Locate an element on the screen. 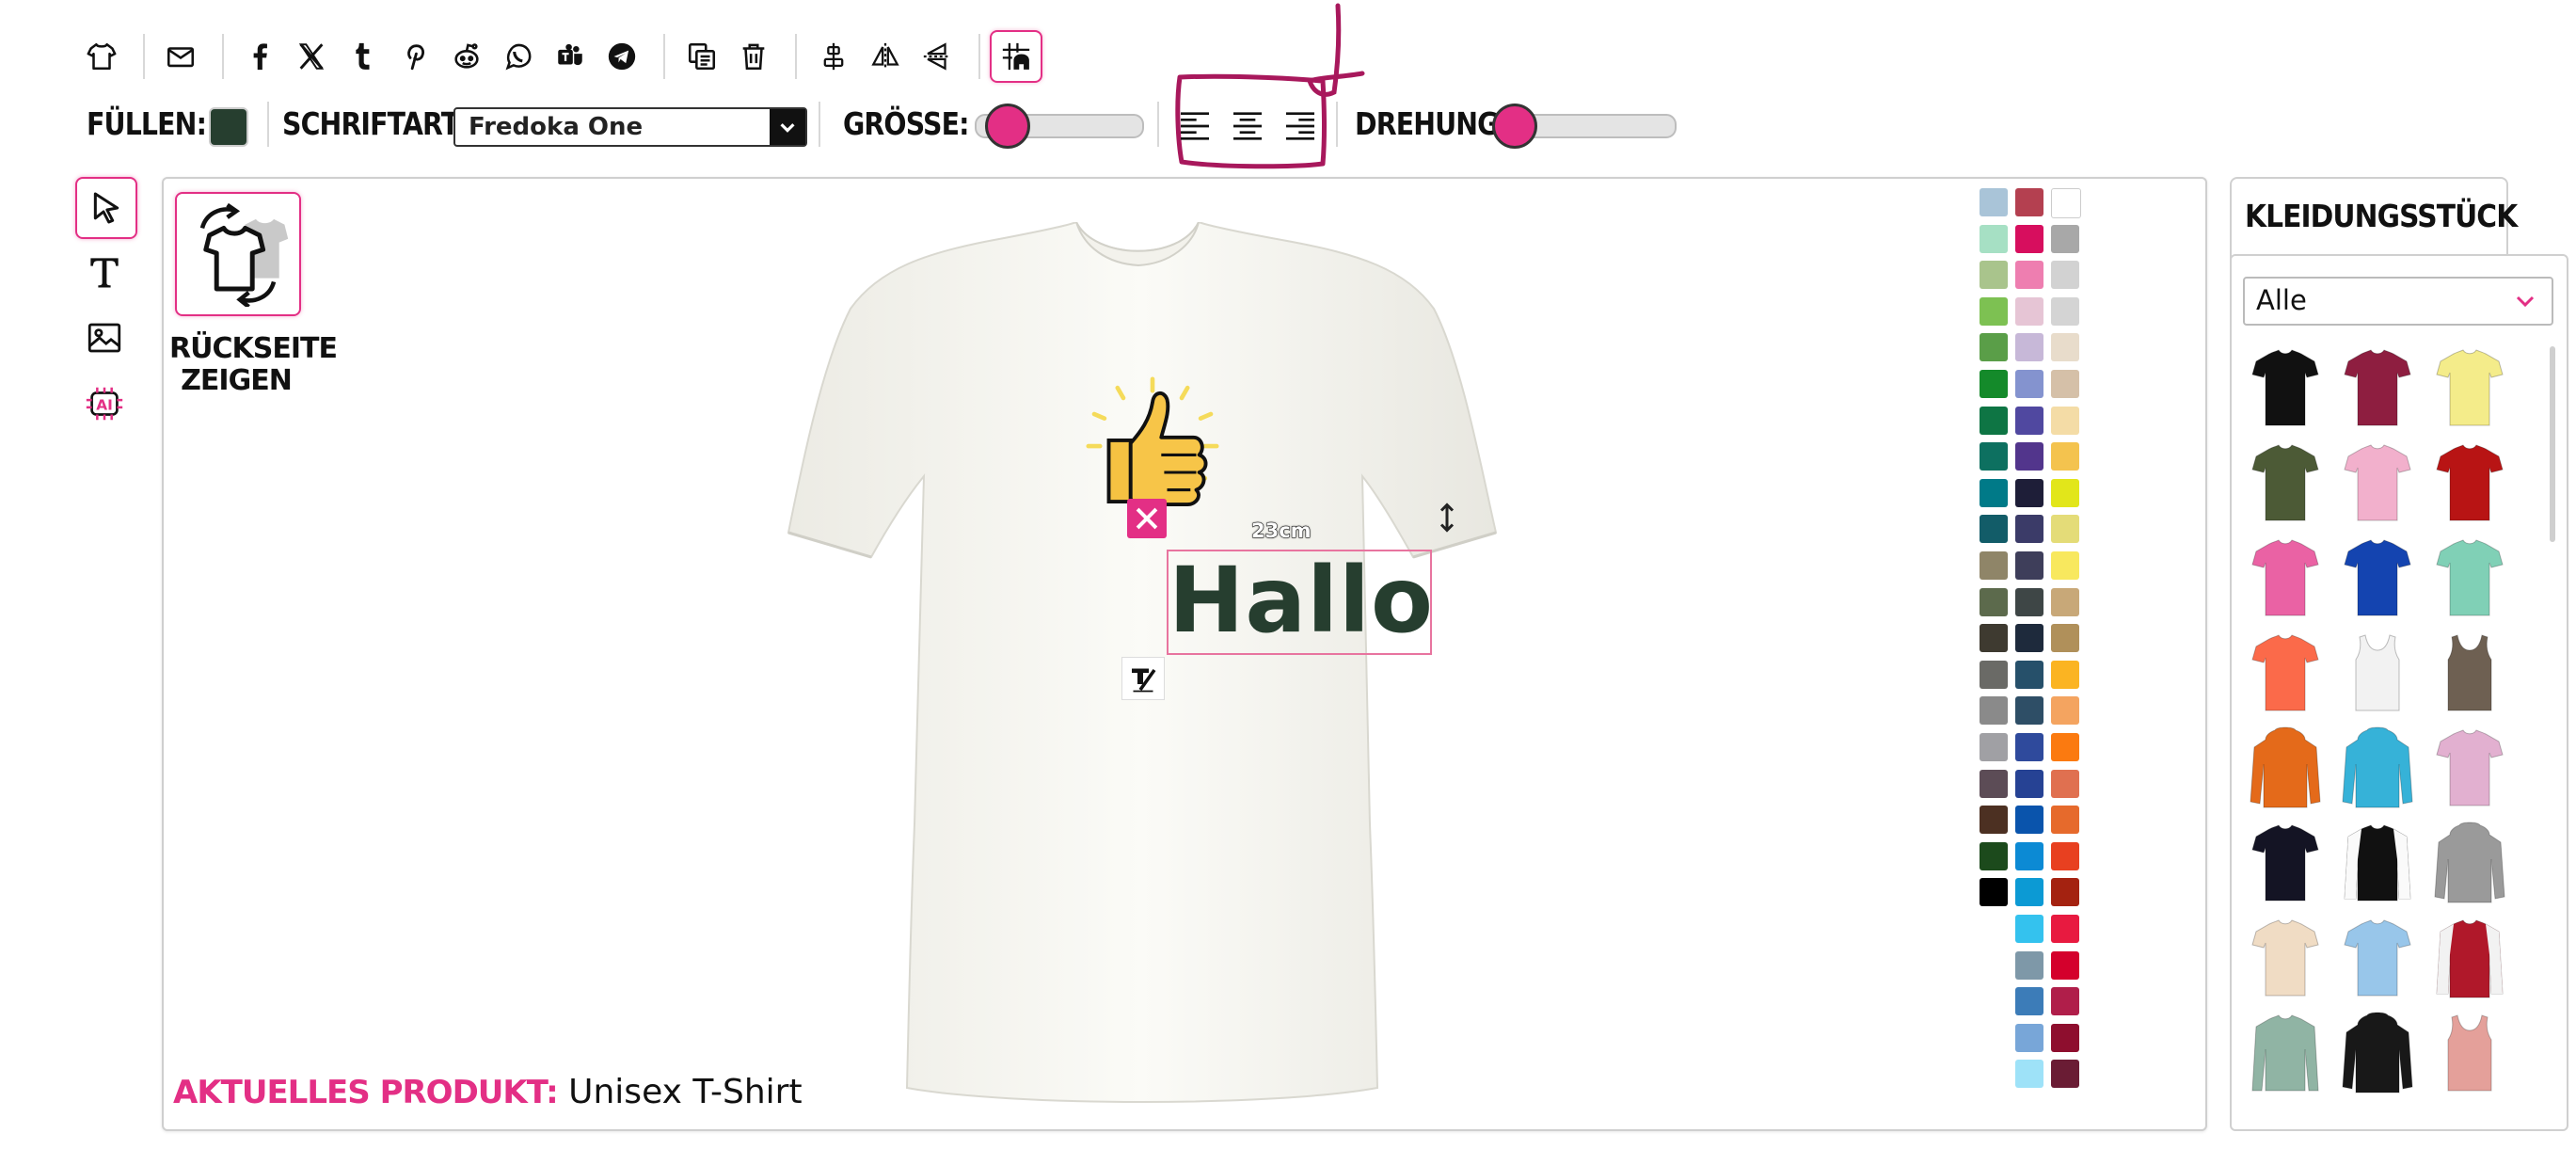  font-select: Fredoka One is located at coordinates (630, 127).